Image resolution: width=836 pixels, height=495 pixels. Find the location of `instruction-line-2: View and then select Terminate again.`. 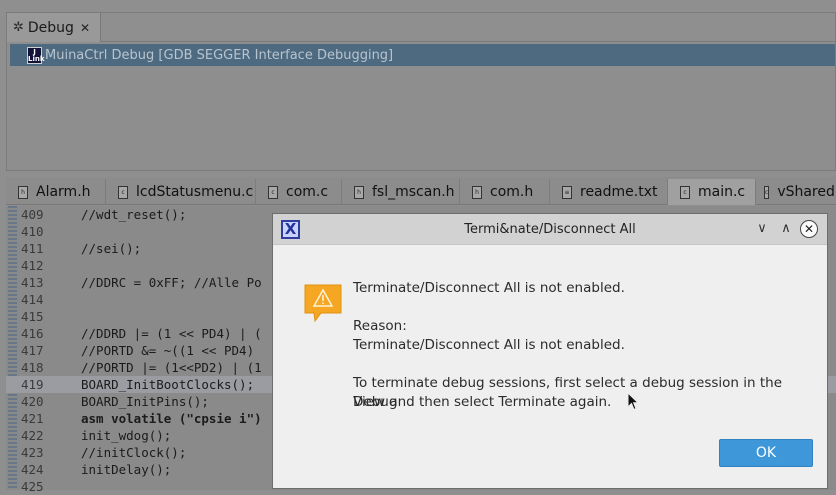

instruction-line-2: View and then select Terminate again. is located at coordinates (482, 402).